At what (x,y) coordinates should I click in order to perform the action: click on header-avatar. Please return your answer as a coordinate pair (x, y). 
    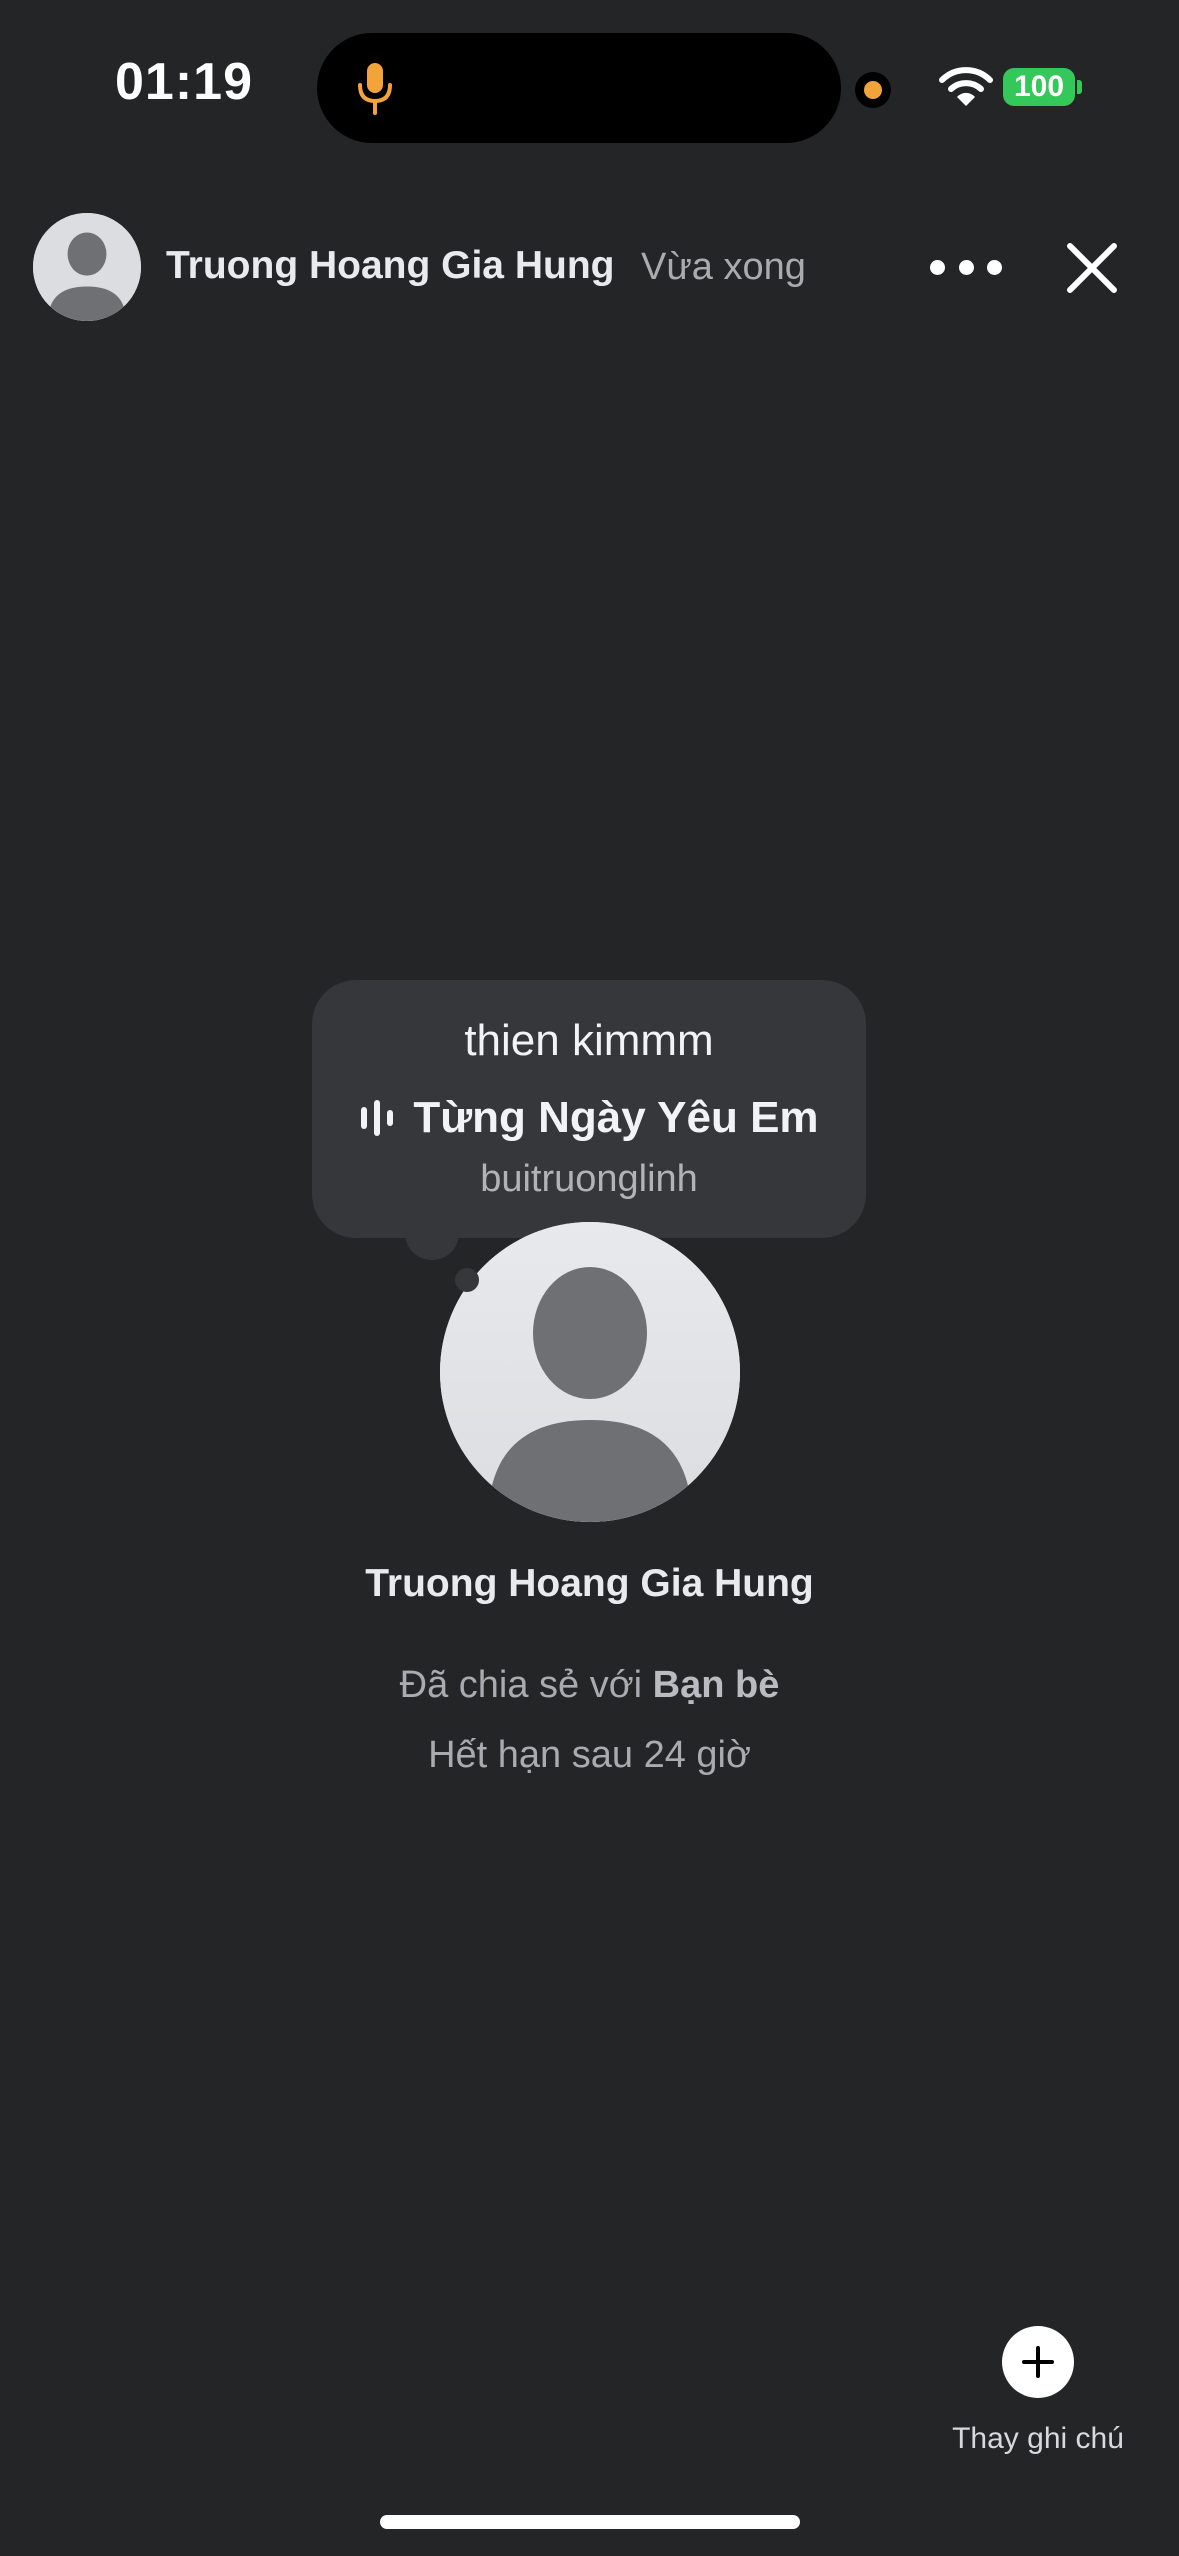
    Looking at the image, I should click on (87, 267).